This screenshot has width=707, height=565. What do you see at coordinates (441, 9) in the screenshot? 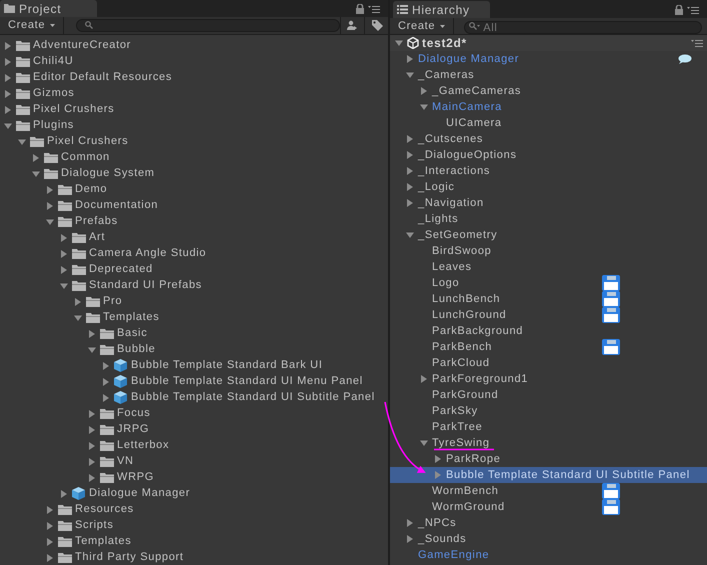
I see `hierarchy-tab: Hierarchy` at bounding box center [441, 9].